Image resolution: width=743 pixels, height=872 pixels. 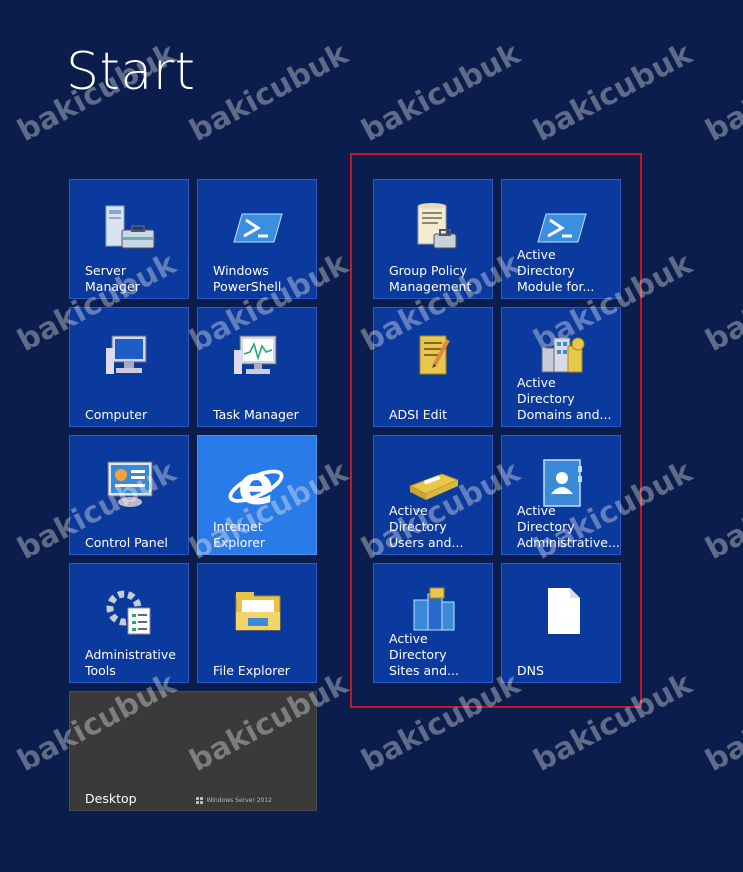 I want to click on tile-task-manager: Task Manager, so click(x=257, y=367).